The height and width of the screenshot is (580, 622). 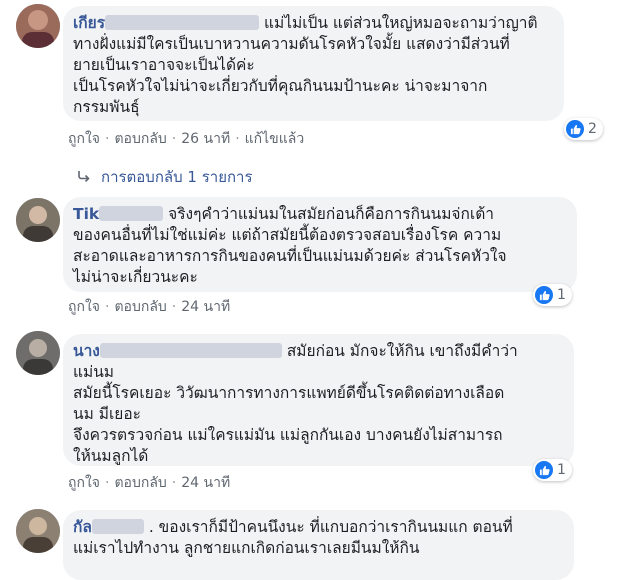 What do you see at coordinates (164, 65) in the screenshot?
I see `comment-text: ยายเป็นเราอาจจะเป็นได้ค่ะ` at bounding box center [164, 65].